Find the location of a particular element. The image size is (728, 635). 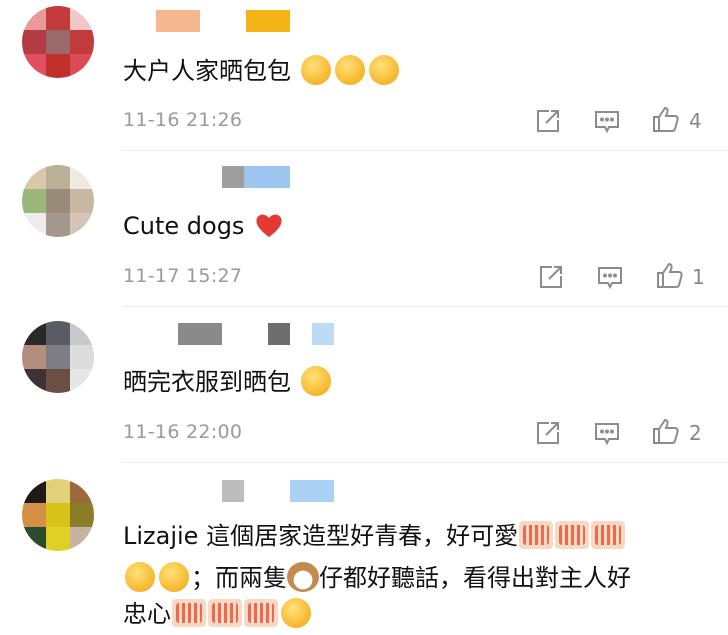

red-heart-emoji is located at coordinates (269, 225).